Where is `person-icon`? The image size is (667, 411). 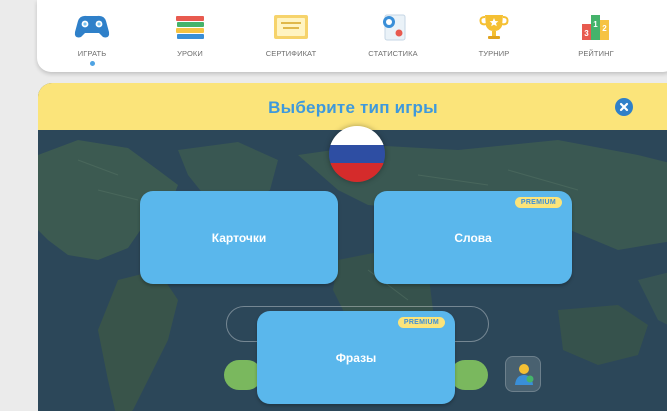
person-icon is located at coordinates (524, 374).